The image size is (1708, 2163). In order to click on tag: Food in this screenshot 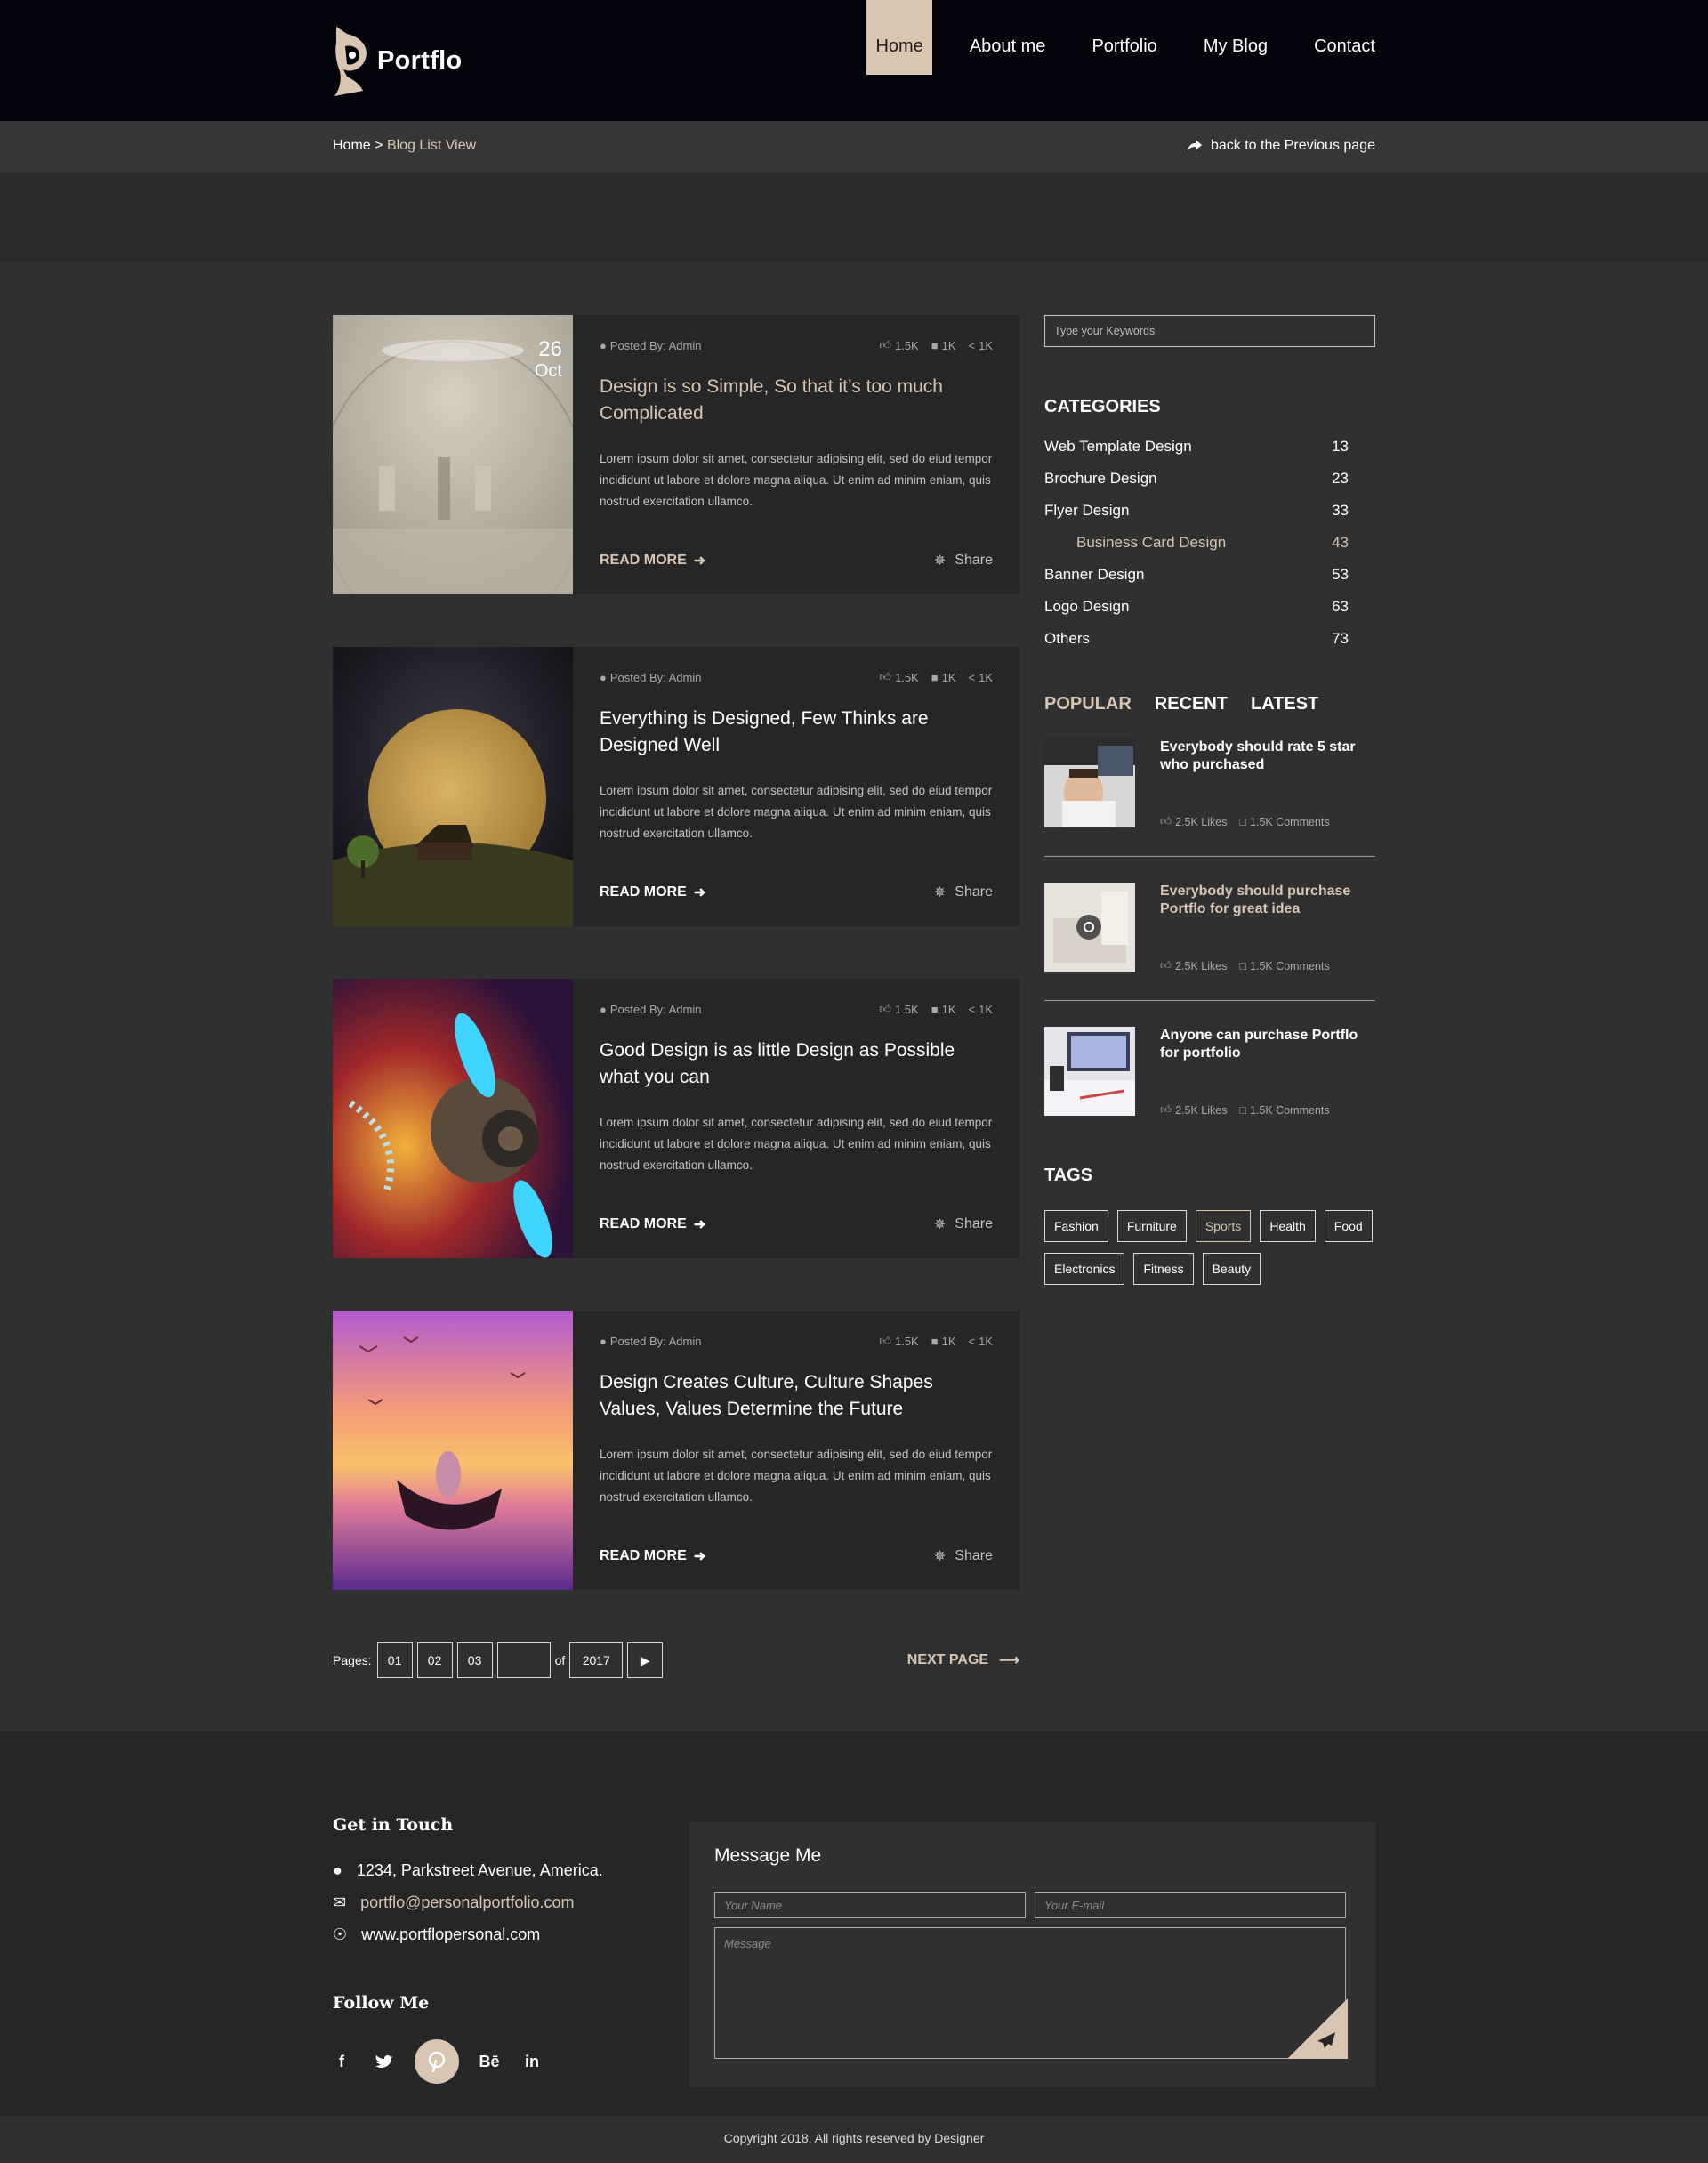, I will do `click(1348, 1226)`.